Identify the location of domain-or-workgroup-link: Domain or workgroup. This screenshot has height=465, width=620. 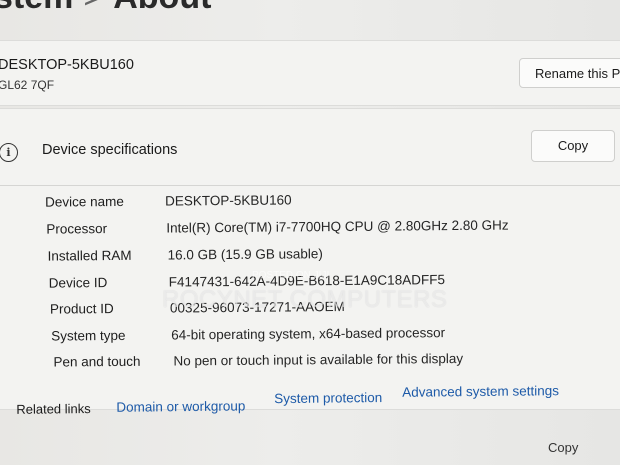
(180, 406).